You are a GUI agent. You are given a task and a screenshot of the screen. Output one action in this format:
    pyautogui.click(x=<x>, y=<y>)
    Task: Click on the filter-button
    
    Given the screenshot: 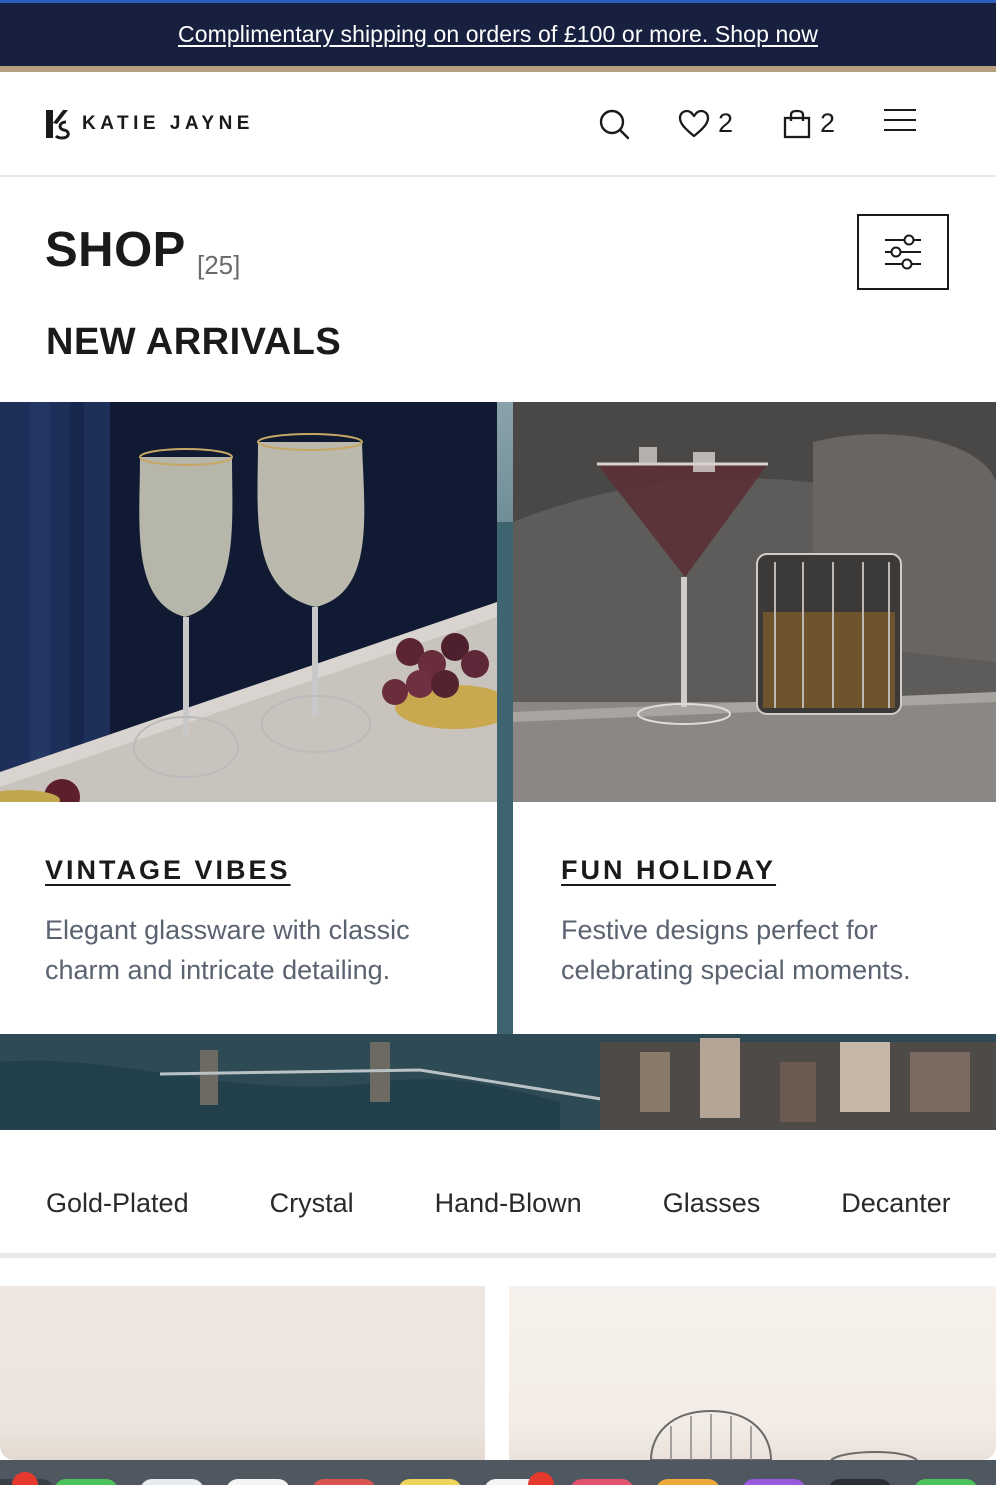 What is the action you would take?
    pyautogui.click(x=903, y=252)
    